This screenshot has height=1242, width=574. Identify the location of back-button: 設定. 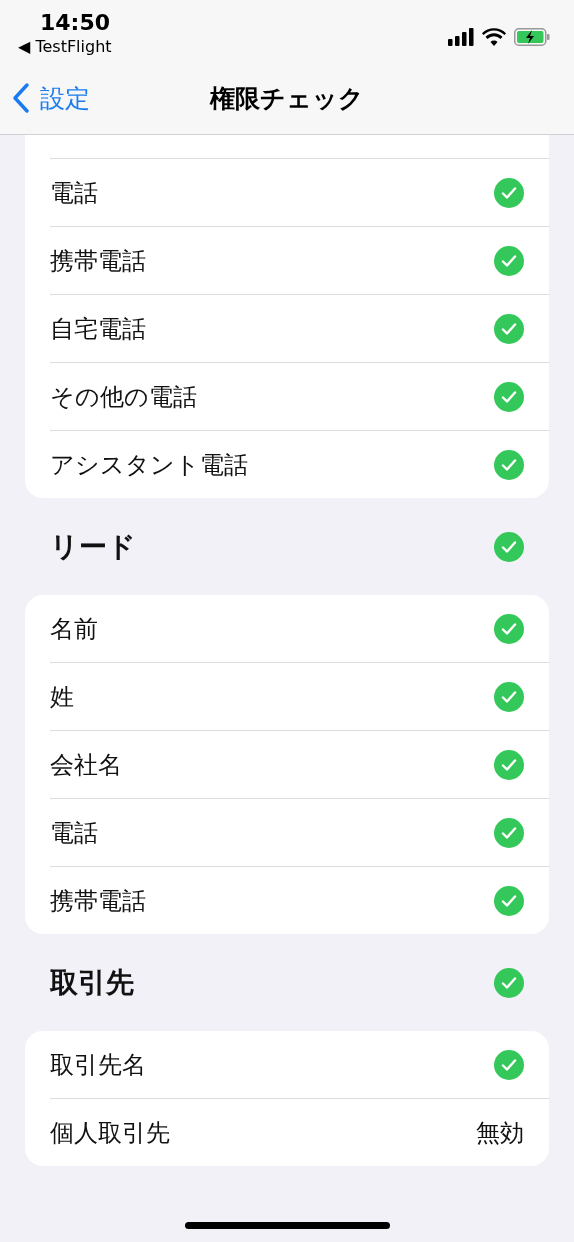
(45, 98).